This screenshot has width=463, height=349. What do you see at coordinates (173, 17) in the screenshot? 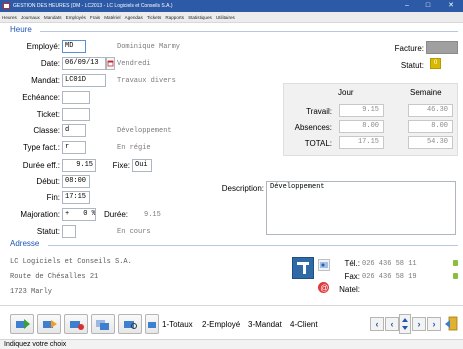
I see `menu-rapports: Rapports` at bounding box center [173, 17].